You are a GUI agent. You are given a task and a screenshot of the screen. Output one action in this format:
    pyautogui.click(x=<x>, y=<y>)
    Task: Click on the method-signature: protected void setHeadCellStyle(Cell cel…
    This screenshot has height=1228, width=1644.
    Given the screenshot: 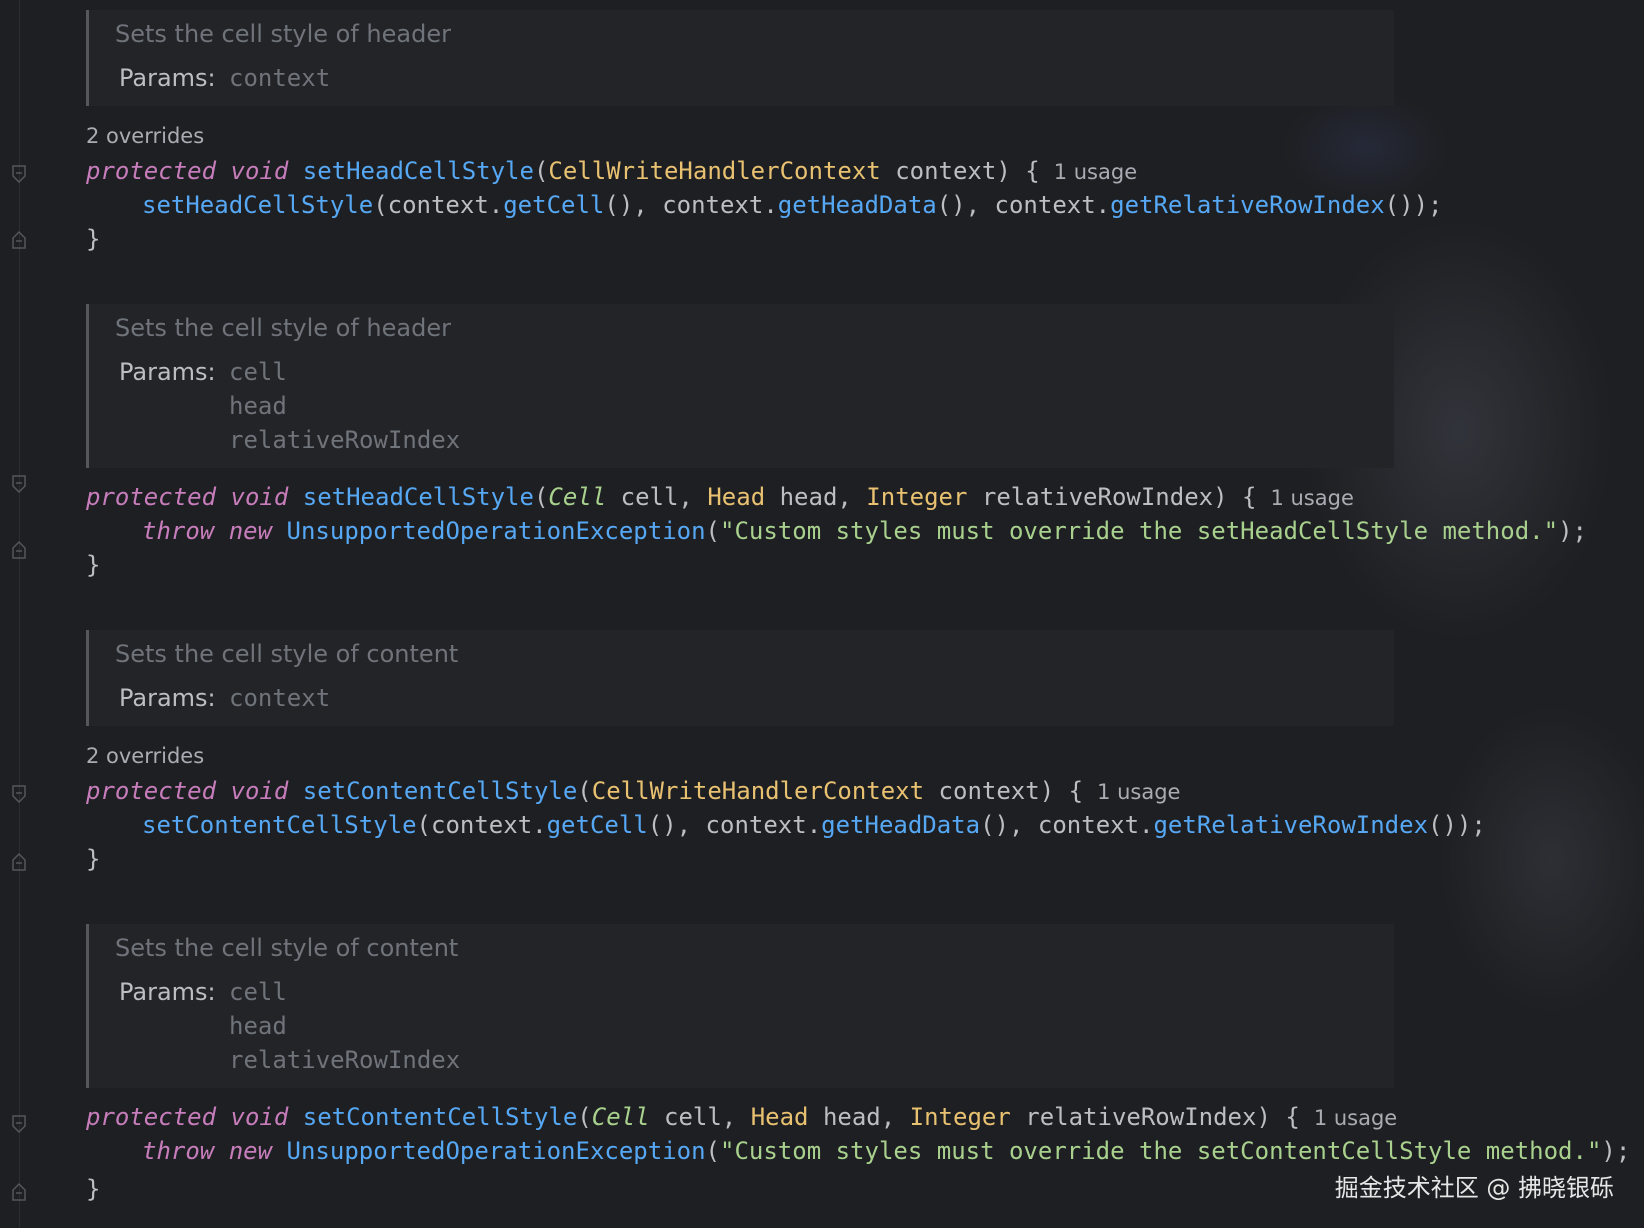 What is the action you would take?
    pyautogui.click(x=720, y=497)
    